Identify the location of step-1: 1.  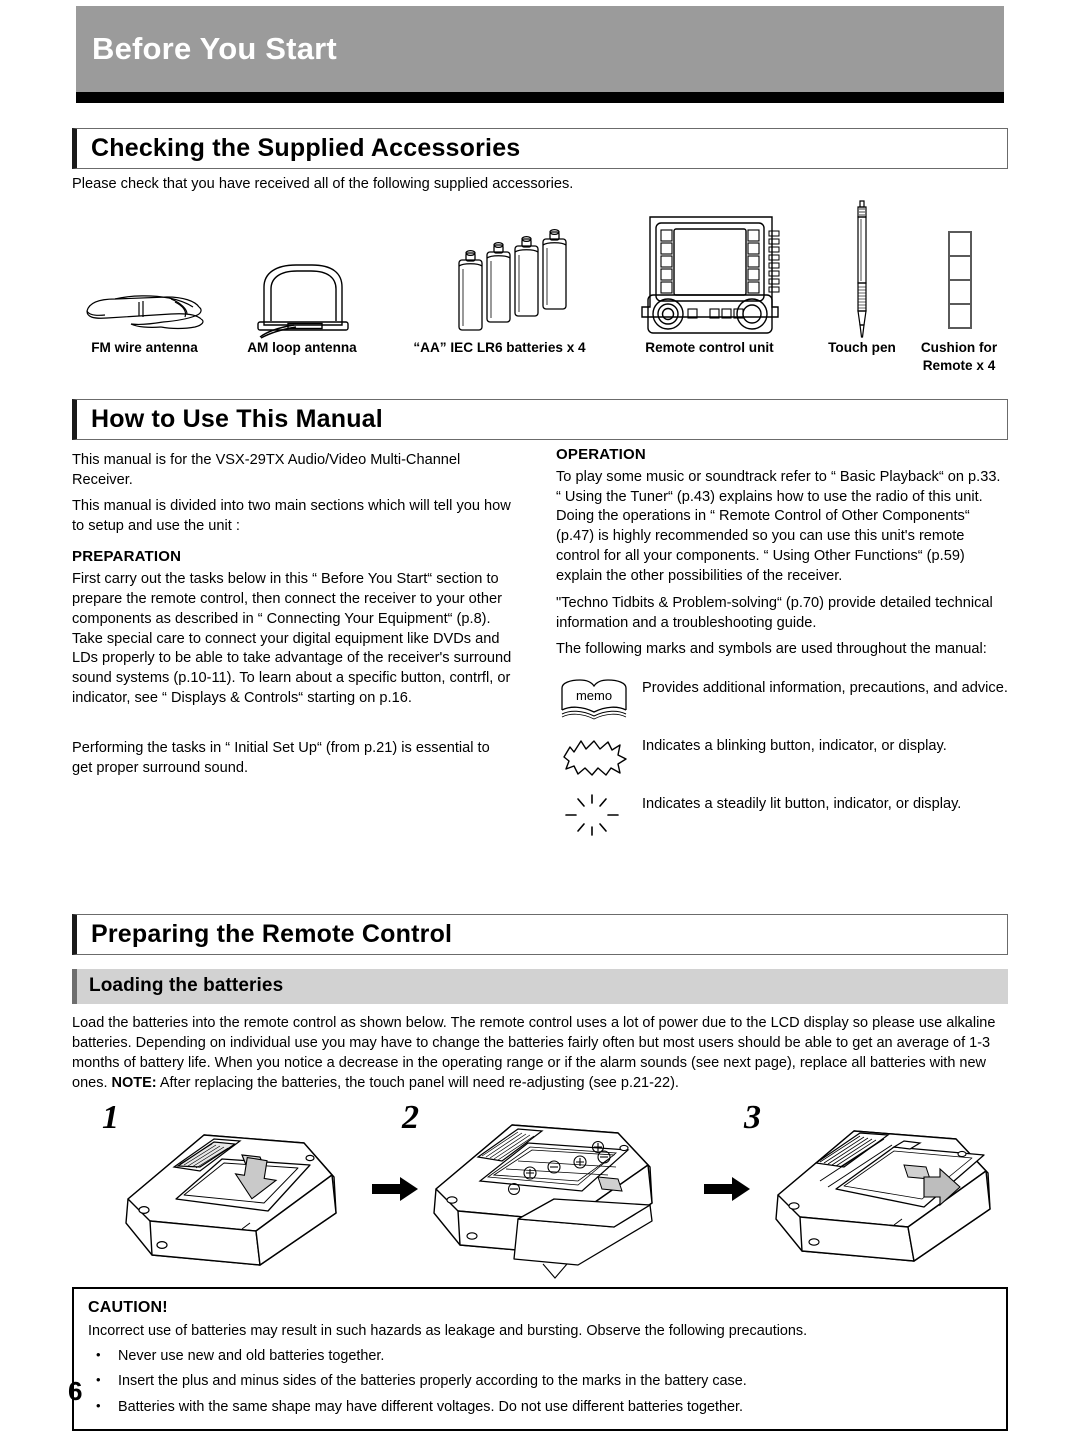
(227, 1186).